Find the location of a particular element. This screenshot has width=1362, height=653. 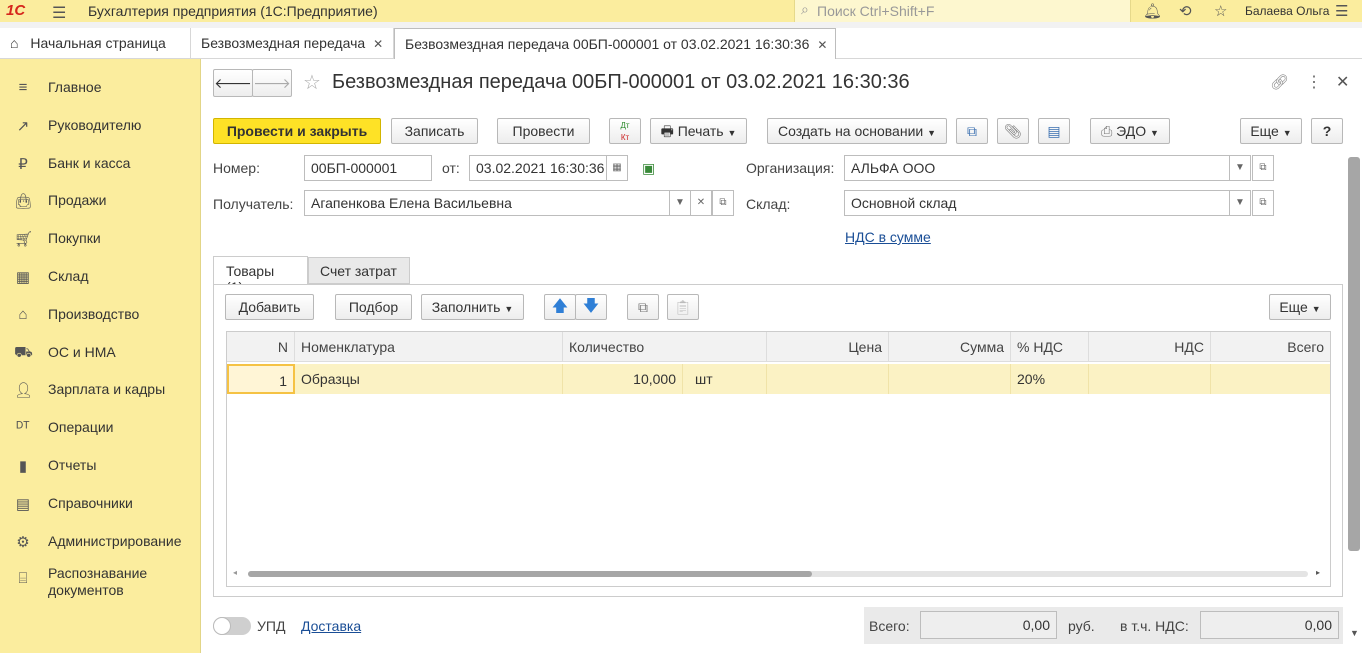

dt-kt-icon: ᴰᵀ is located at coordinates (23, 427).